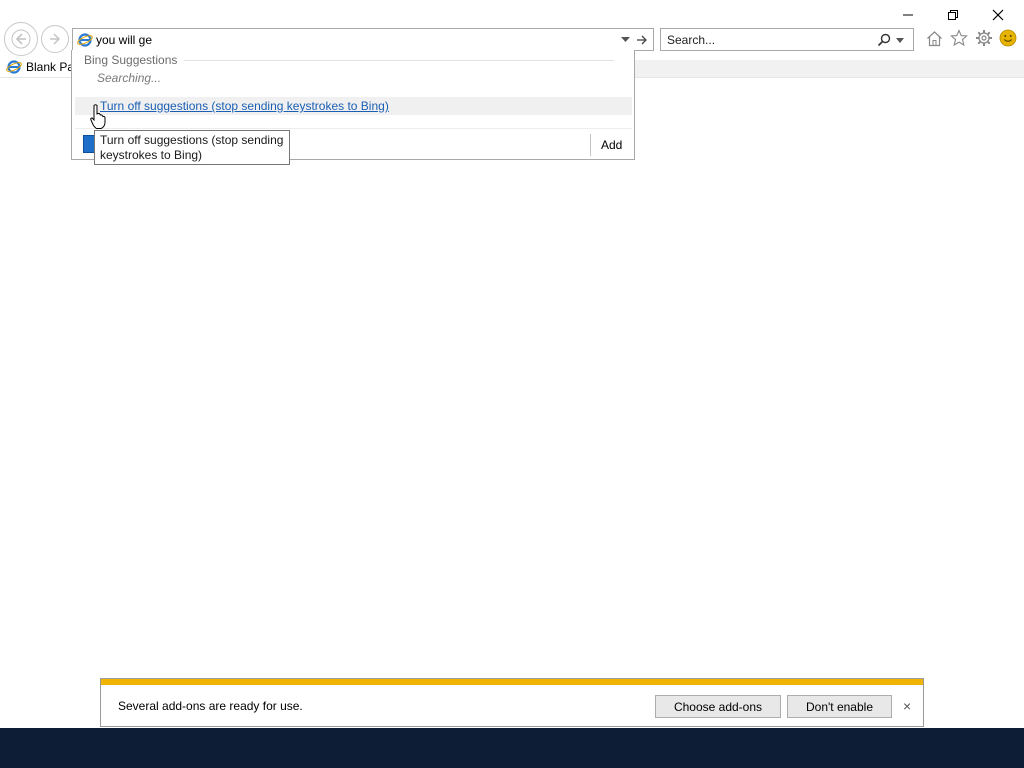  What do you see at coordinates (131, 60) in the screenshot?
I see `suggestions-header: Bing Suggestions` at bounding box center [131, 60].